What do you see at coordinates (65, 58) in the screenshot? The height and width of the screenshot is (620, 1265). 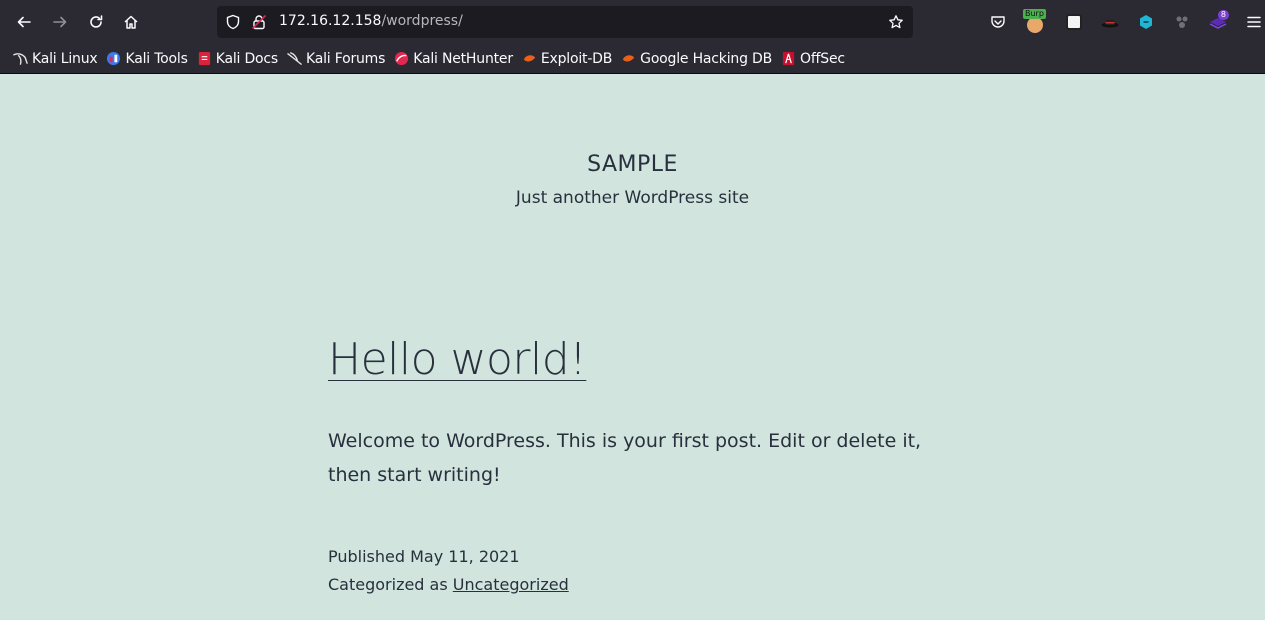 I see `bookmark-label: Kali Linux` at bounding box center [65, 58].